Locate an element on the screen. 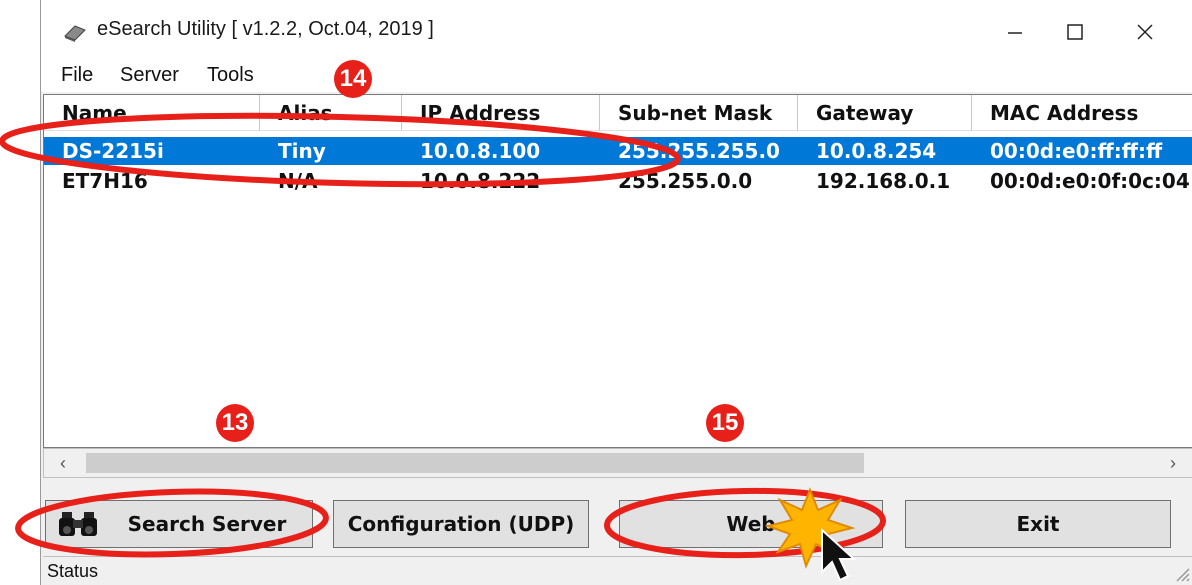 The image size is (1192, 585). step-badge-15: 15 is located at coordinates (725, 423).